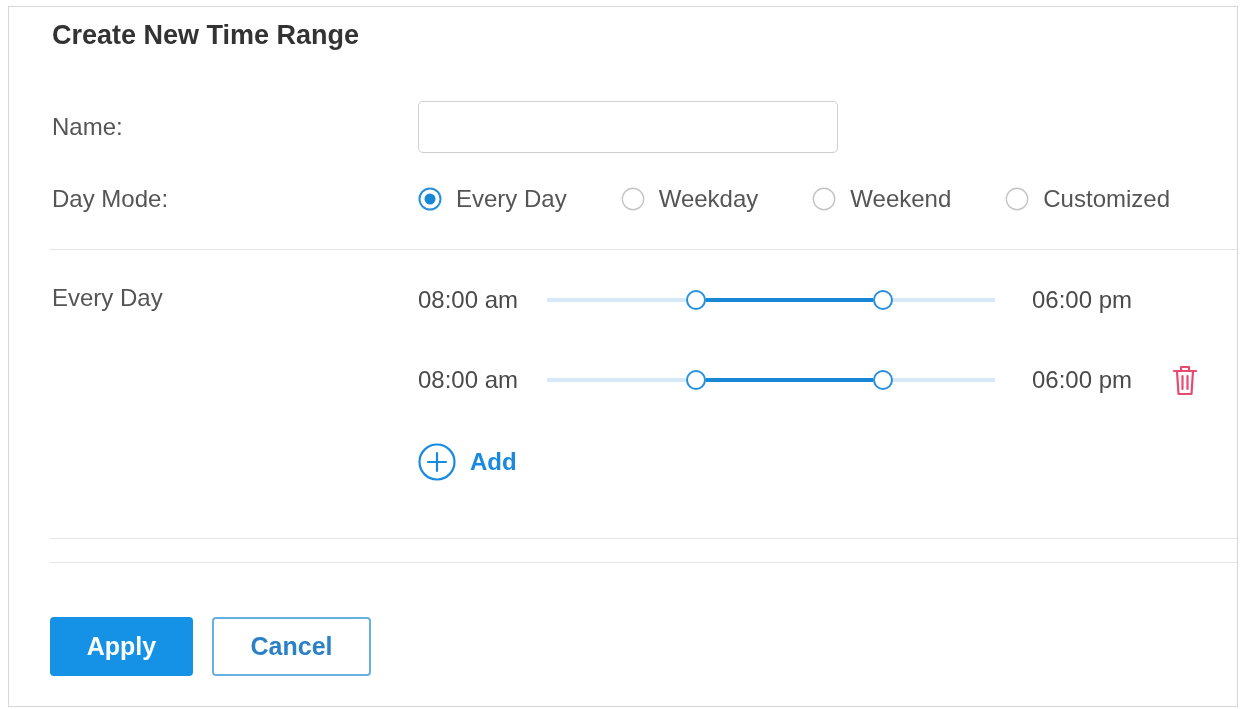 The width and height of the screenshot is (1240, 709). Describe the element at coordinates (437, 462) in the screenshot. I see `plus-circle-icon` at that location.